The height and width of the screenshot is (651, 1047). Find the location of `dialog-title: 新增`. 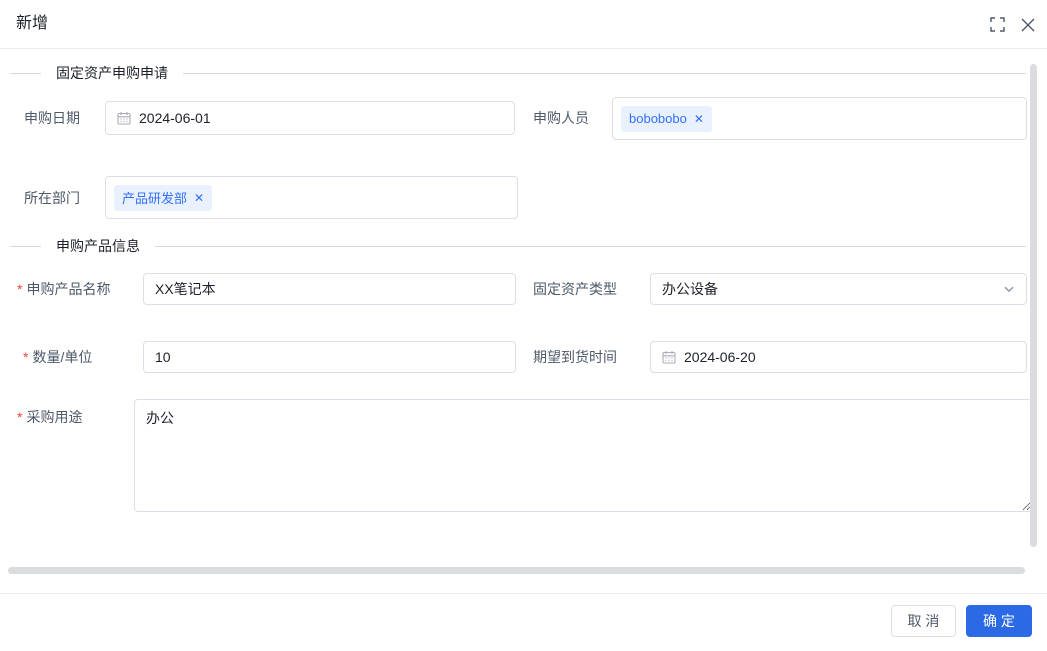

dialog-title: 新增 is located at coordinates (32, 23).